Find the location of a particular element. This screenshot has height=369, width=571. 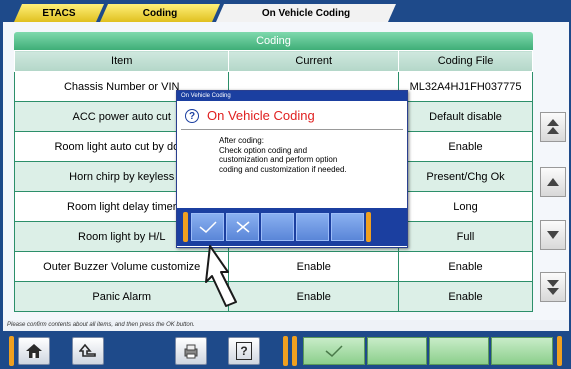

scroll-bottom-button is located at coordinates (553, 287).